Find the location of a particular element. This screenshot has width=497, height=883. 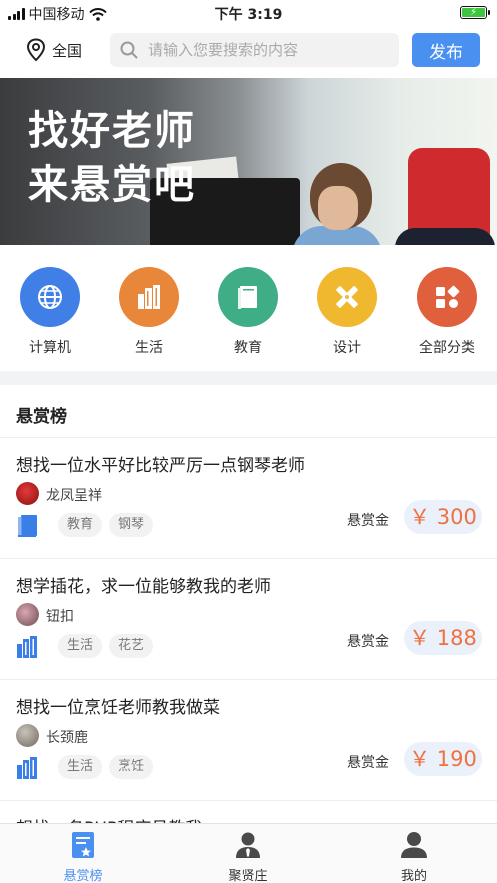

tab-bar: 悬赏榜 聚贤庄 我的 is located at coordinates (248, 853).